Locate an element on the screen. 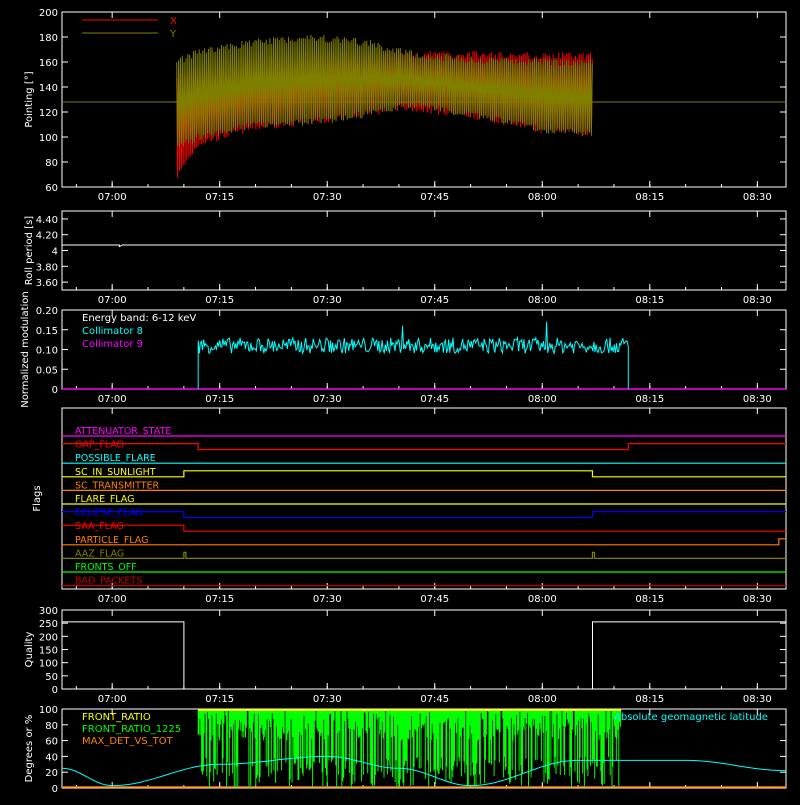 The width and height of the screenshot is (800, 805). modulation-xtick-label: 07:15 is located at coordinates (219, 399).